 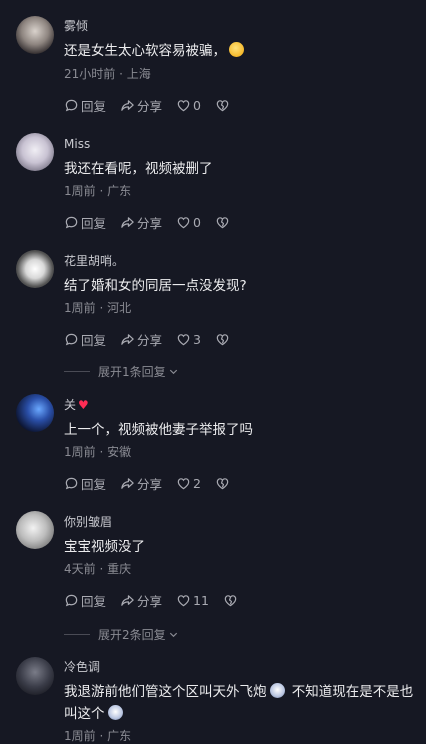 I want to click on comment-time: 4天前, so click(x=80, y=569).